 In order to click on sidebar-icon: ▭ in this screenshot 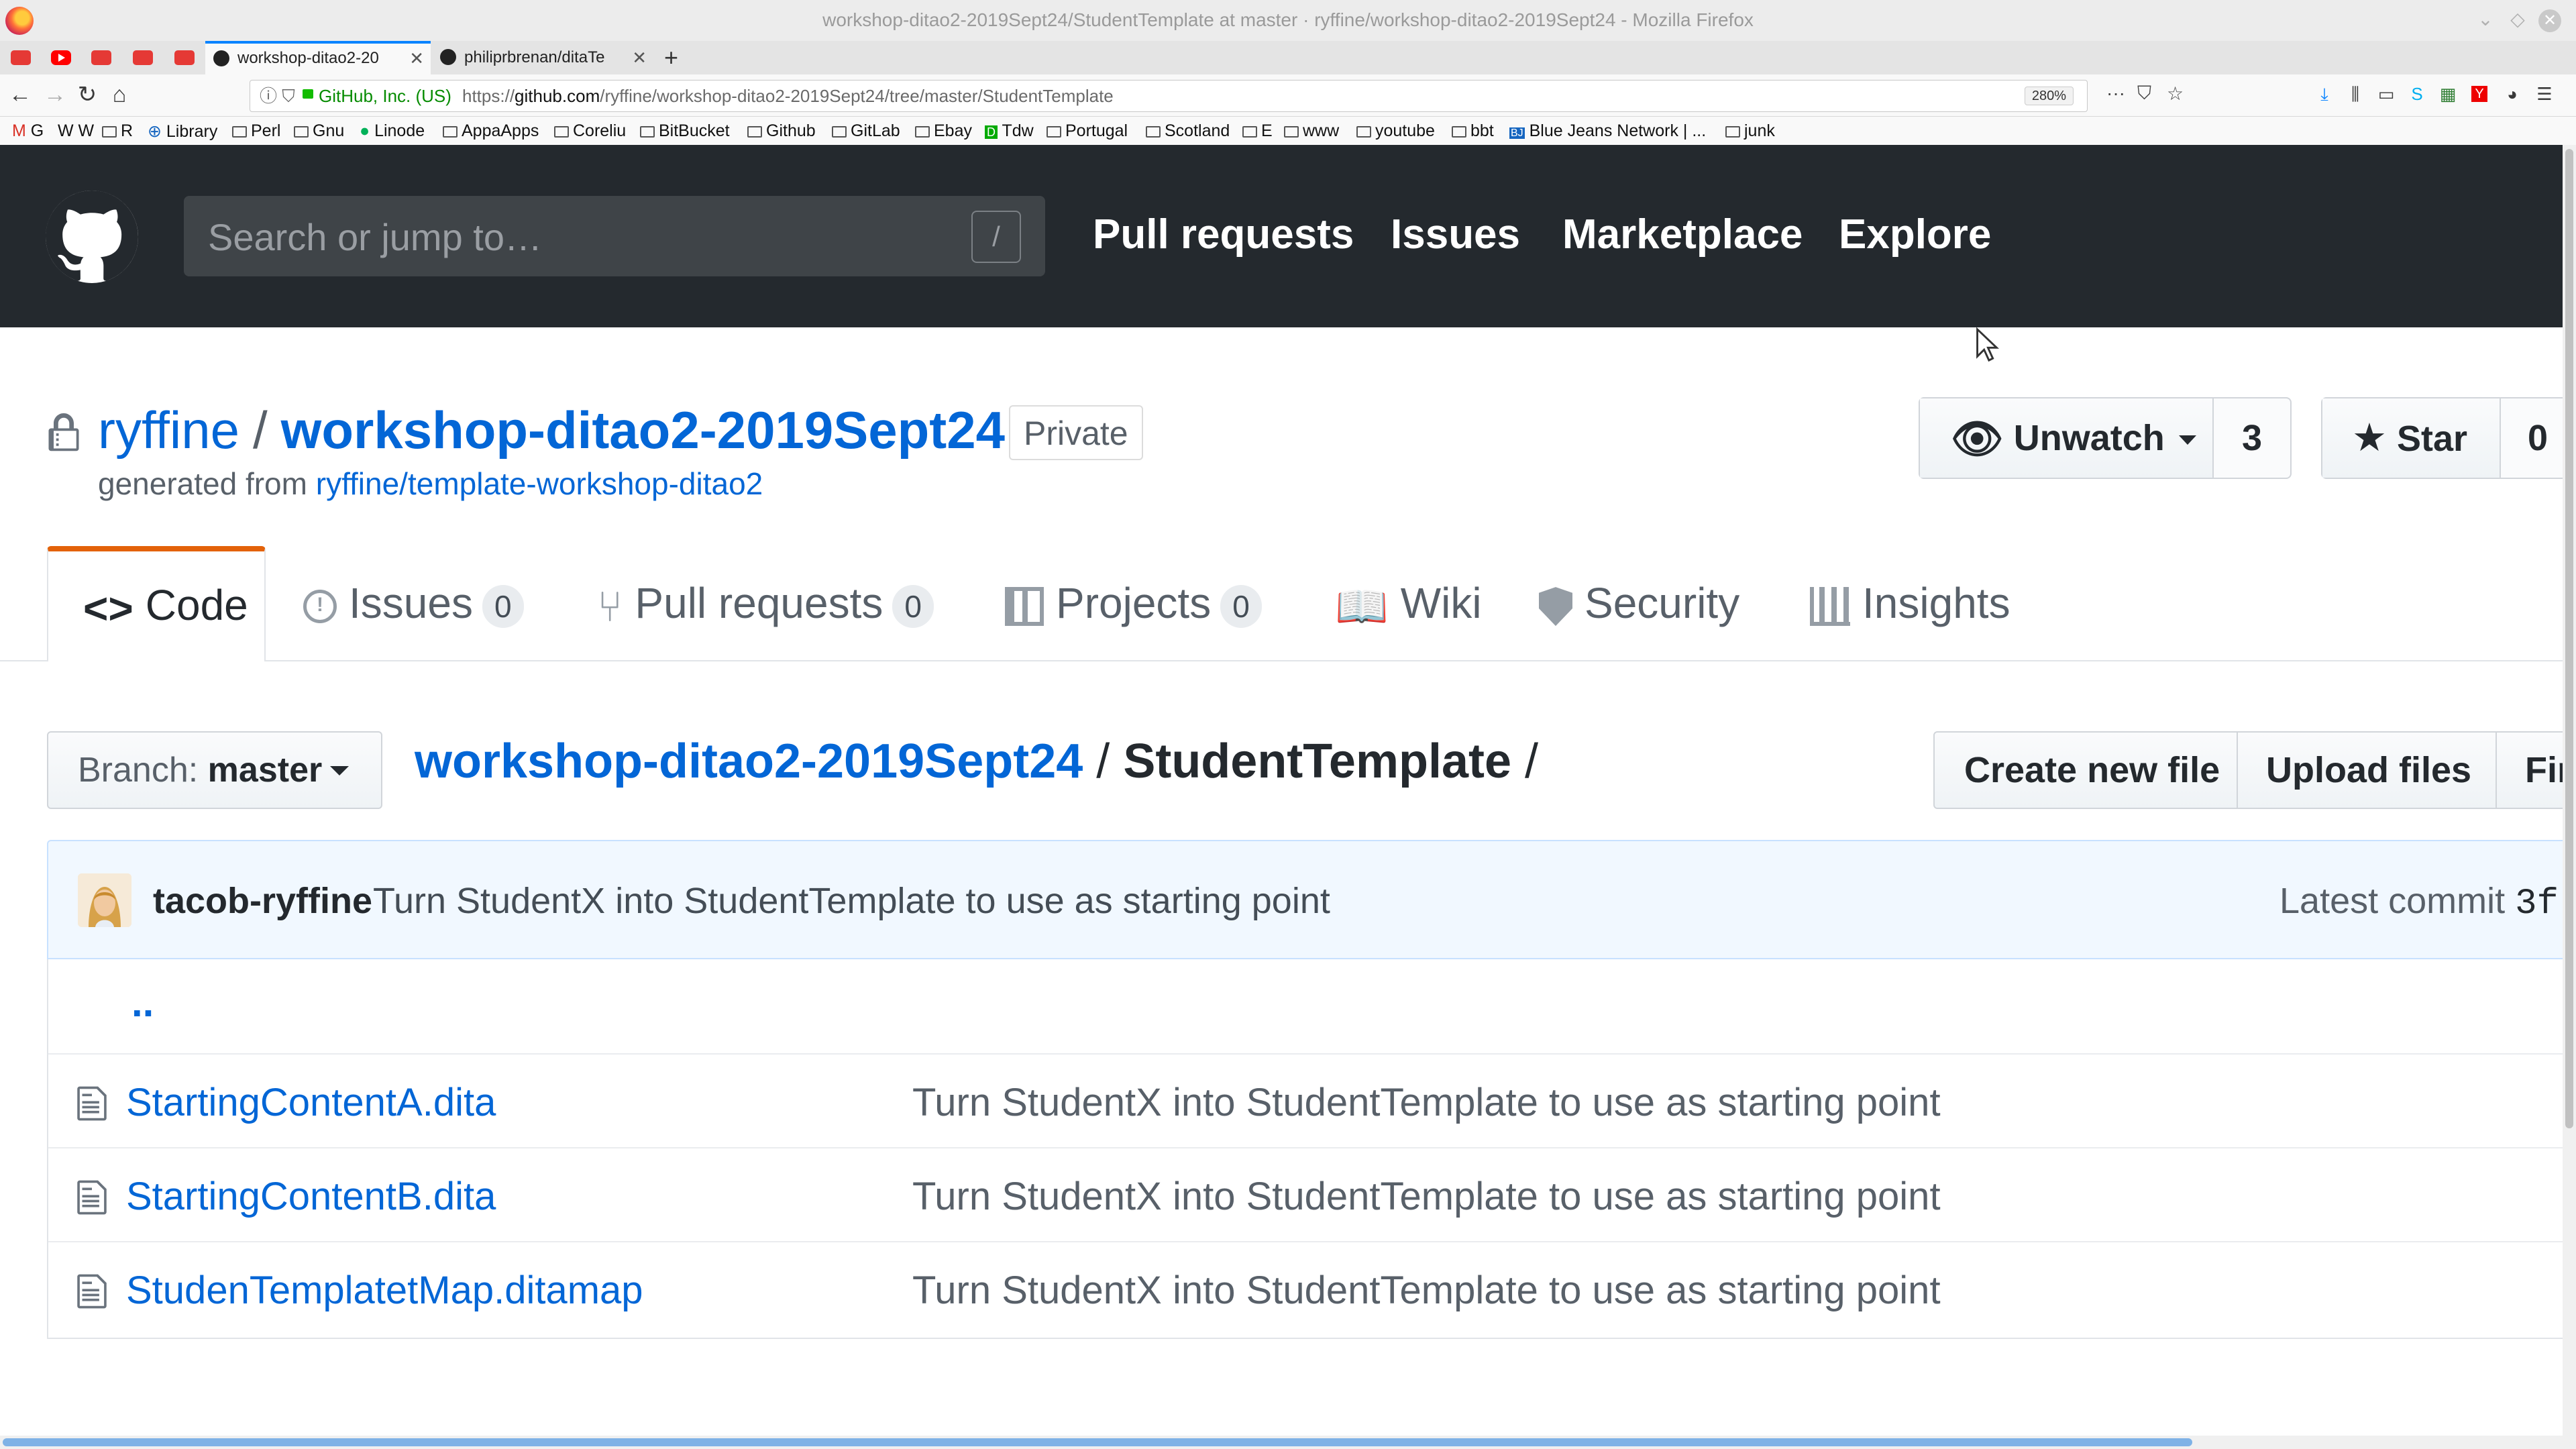, I will do `click(2386, 94)`.